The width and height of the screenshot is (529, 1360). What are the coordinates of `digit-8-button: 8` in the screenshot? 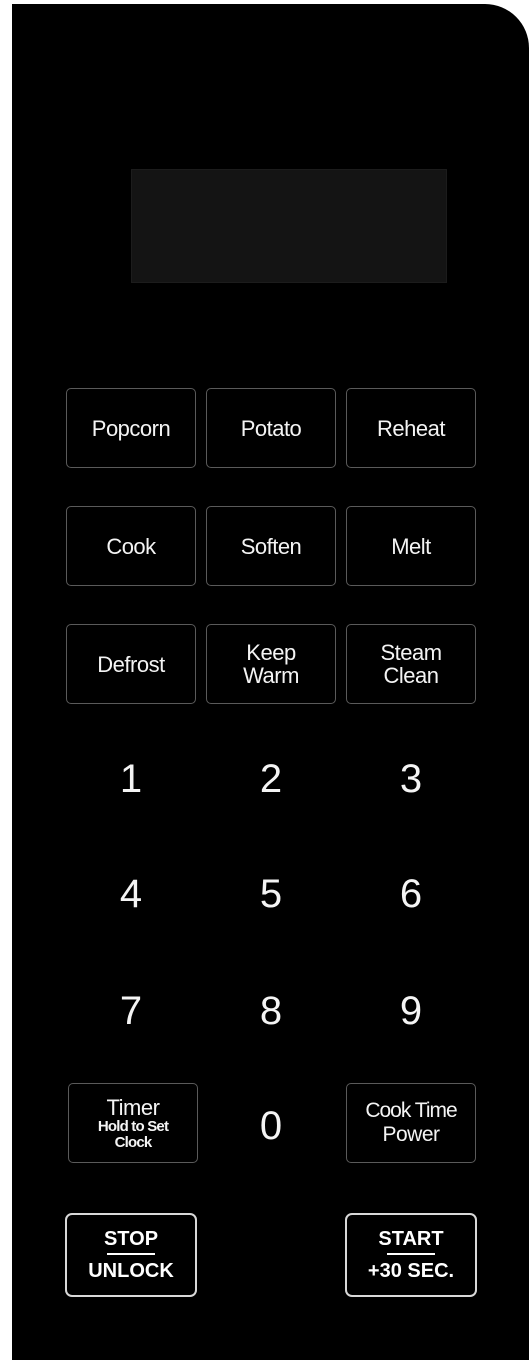 It's located at (271, 1011).